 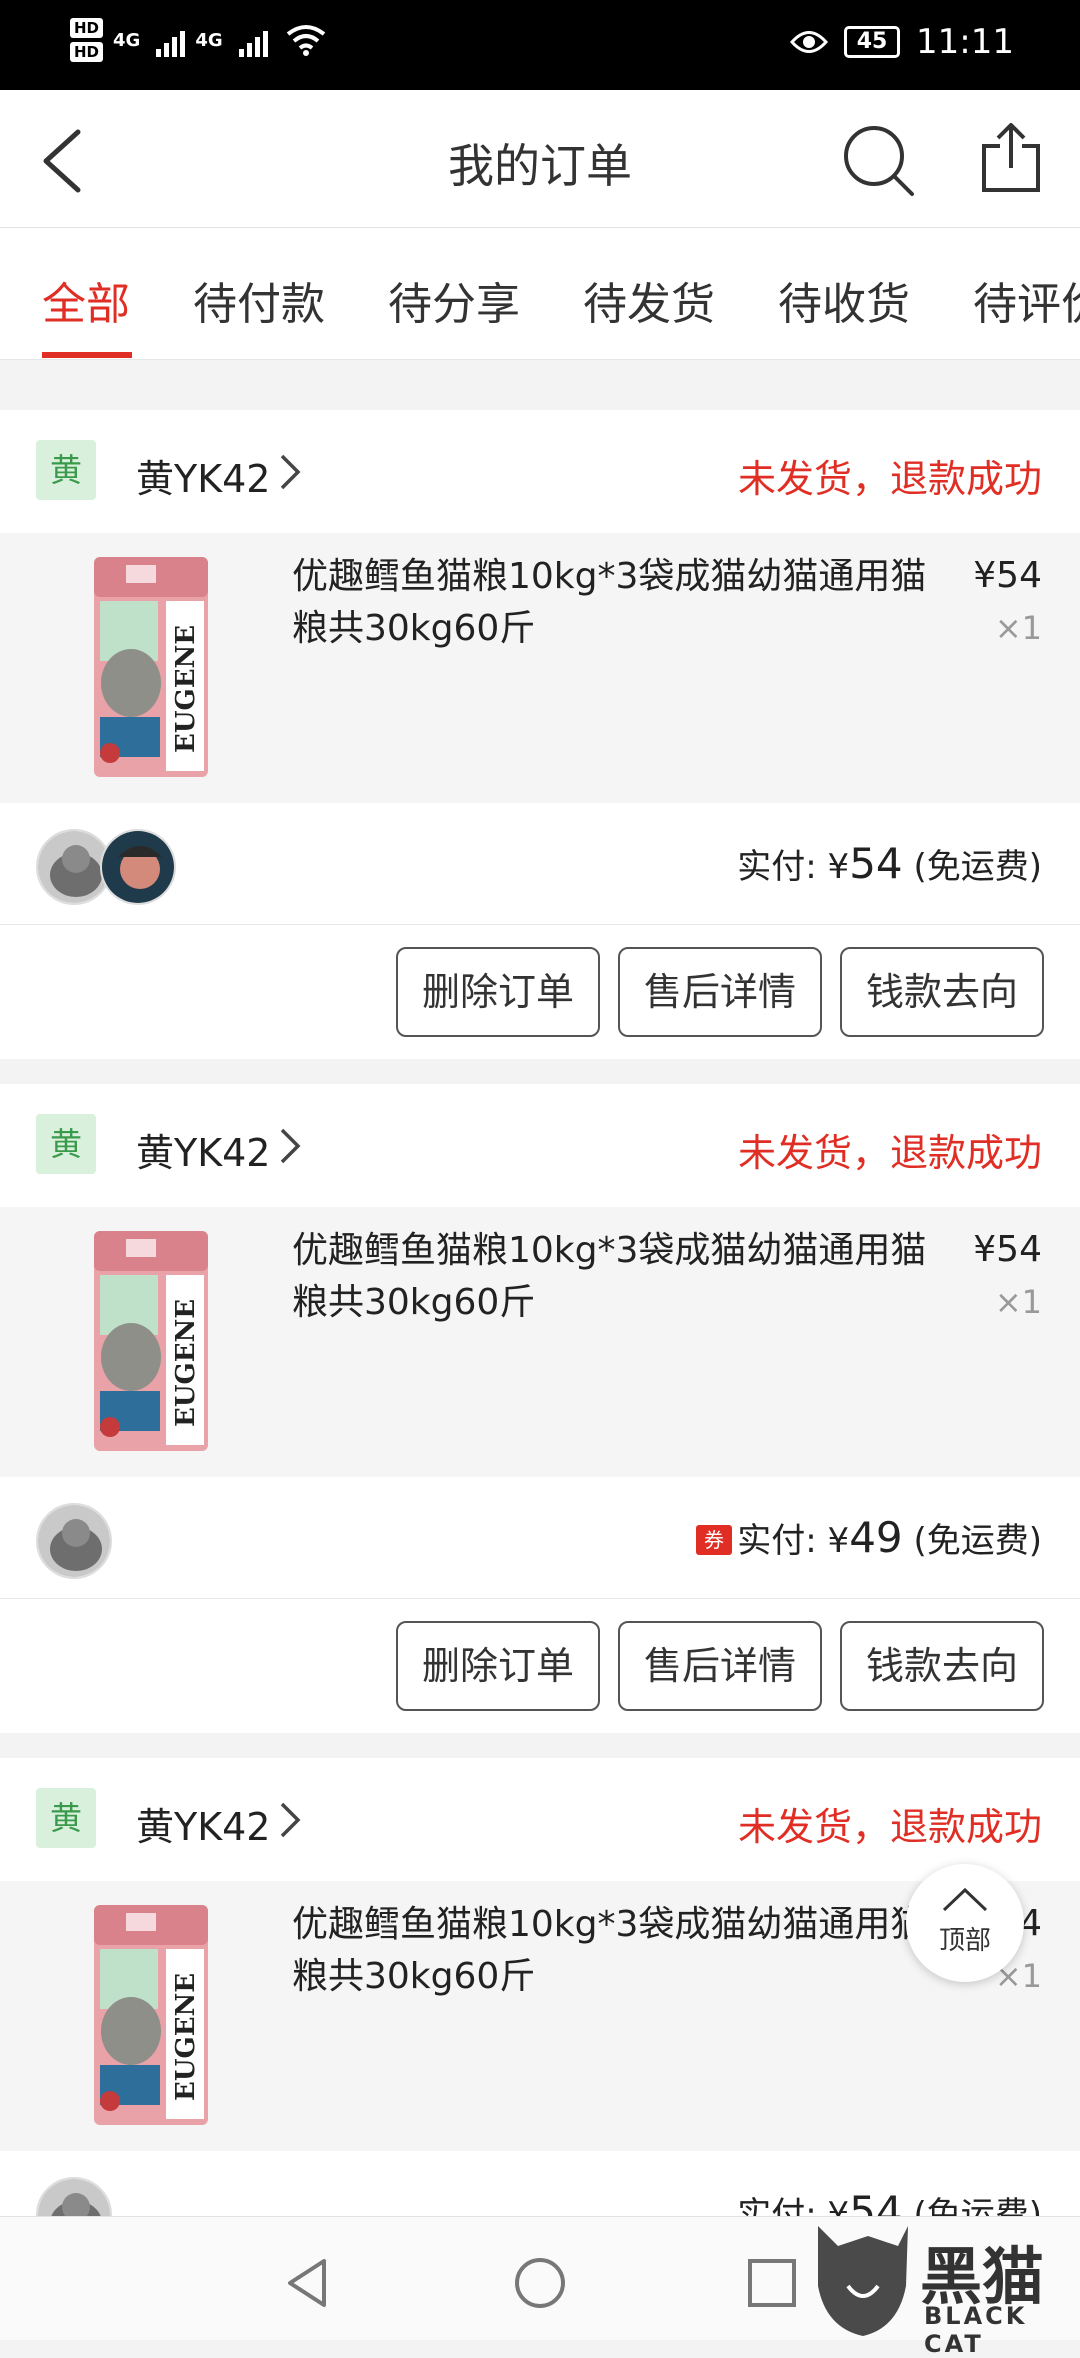 I want to click on app-header: 我的订单, so click(x=540, y=159).